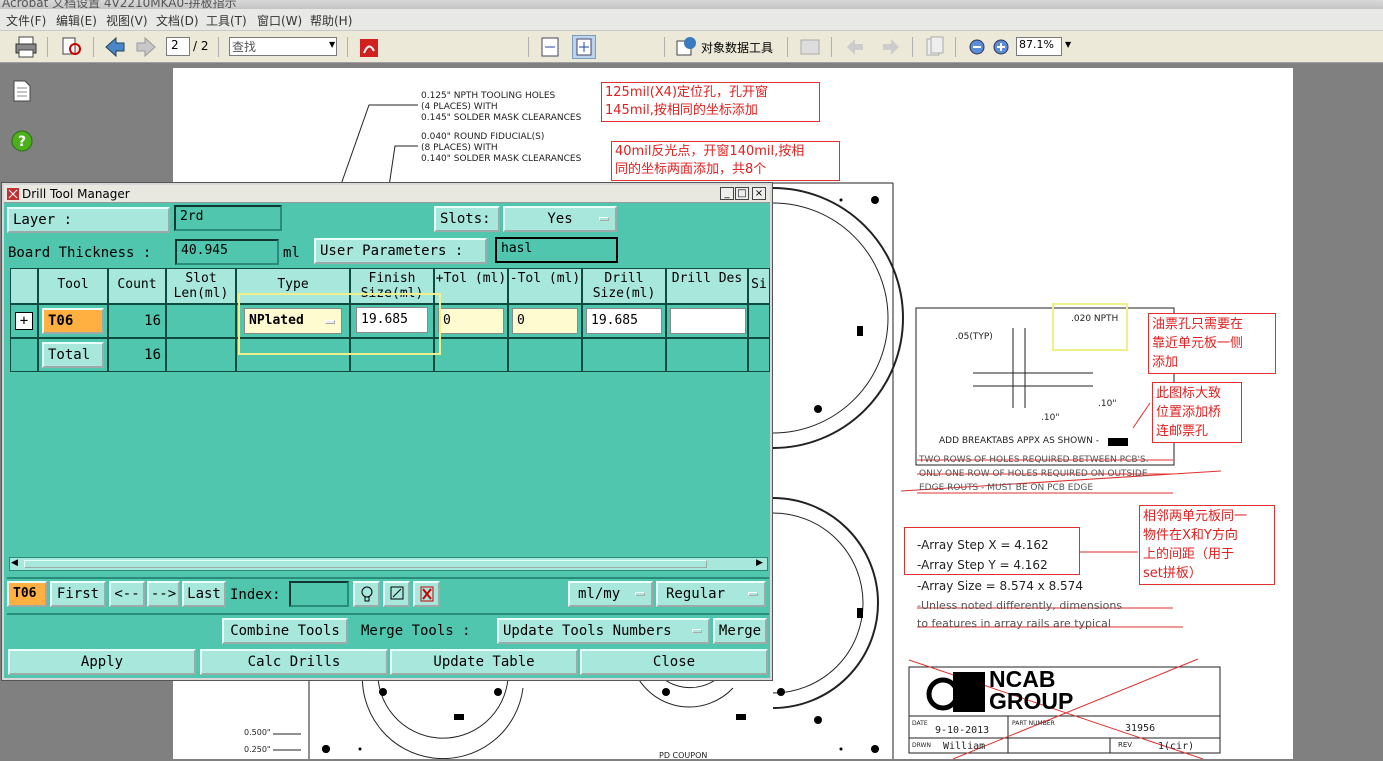  Describe the element at coordinates (115, 47) in the screenshot. I see `prev-page-icon` at that location.